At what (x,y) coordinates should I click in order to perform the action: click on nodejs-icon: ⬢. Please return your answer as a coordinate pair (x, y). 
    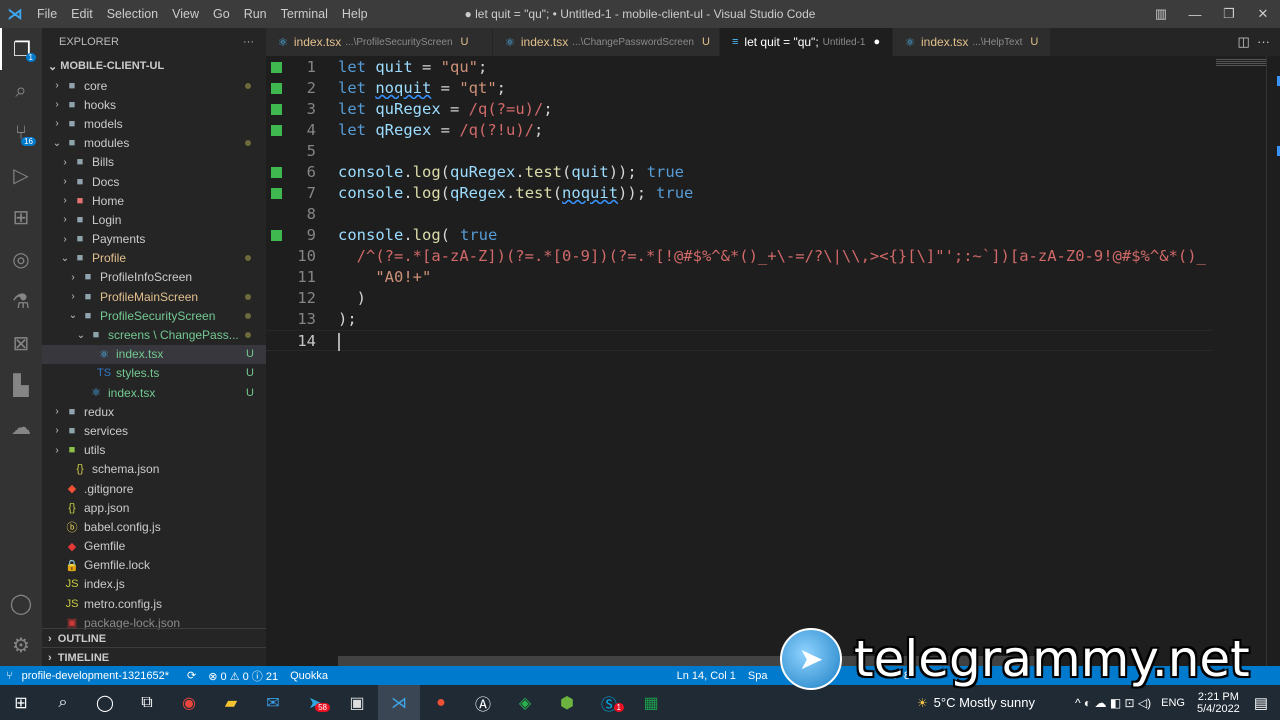
    Looking at the image, I should click on (567, 702).